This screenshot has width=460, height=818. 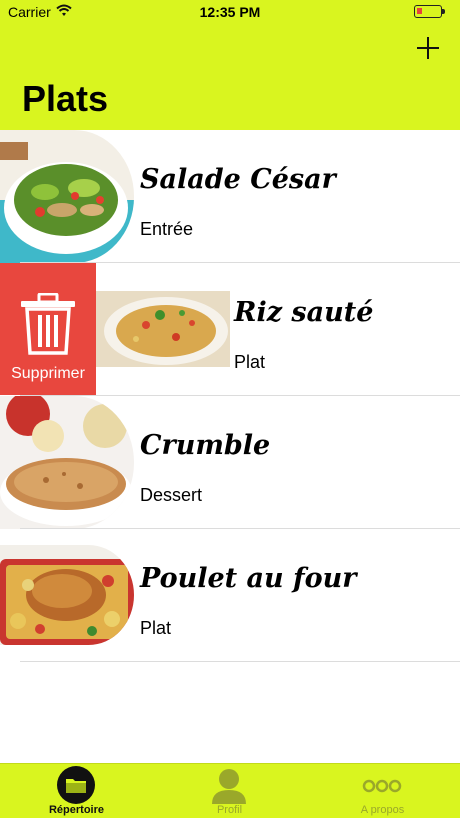 I want to click on status-bar: Carrier 12:35 PM, so click(x=230, y=12).